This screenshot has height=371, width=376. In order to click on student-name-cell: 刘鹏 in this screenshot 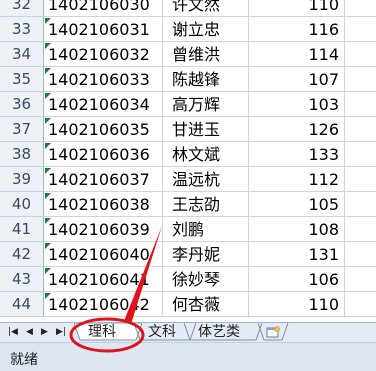, I will do `click(206, 229)`.